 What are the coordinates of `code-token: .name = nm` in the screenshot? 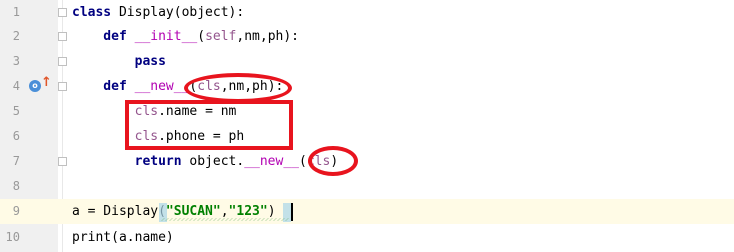 It's located at (197, 111).